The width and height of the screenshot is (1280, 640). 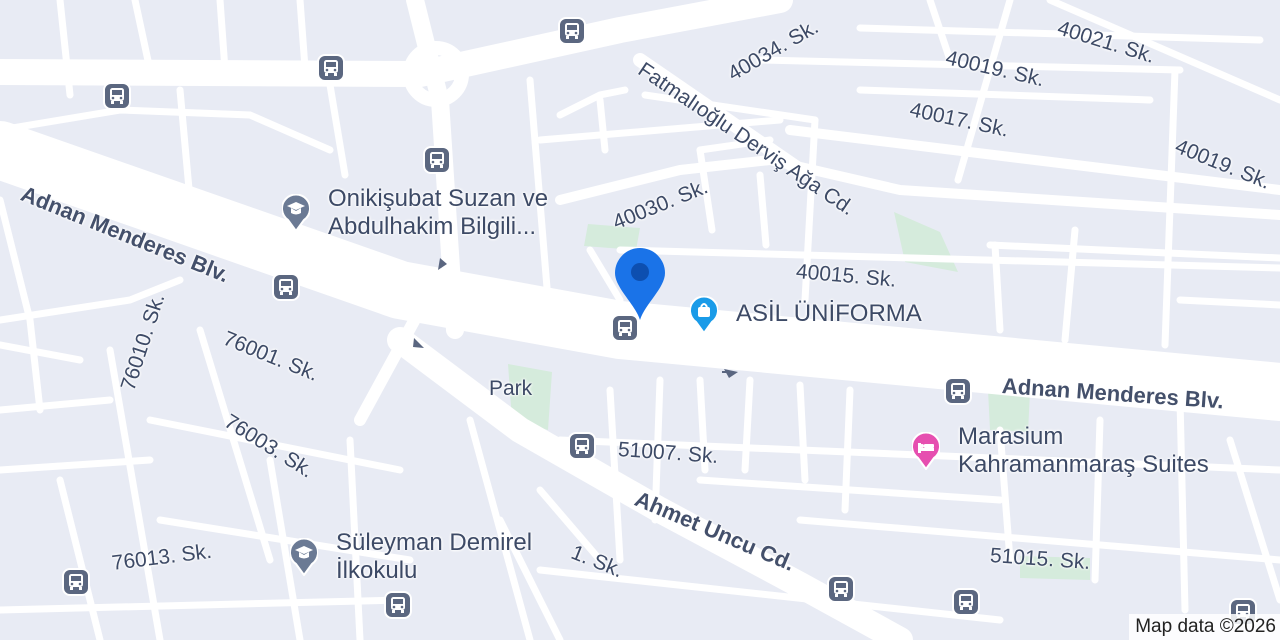 I want to click on poi-label-school-2-line1: Süleyman Demirel, so click(x=434, y=542).